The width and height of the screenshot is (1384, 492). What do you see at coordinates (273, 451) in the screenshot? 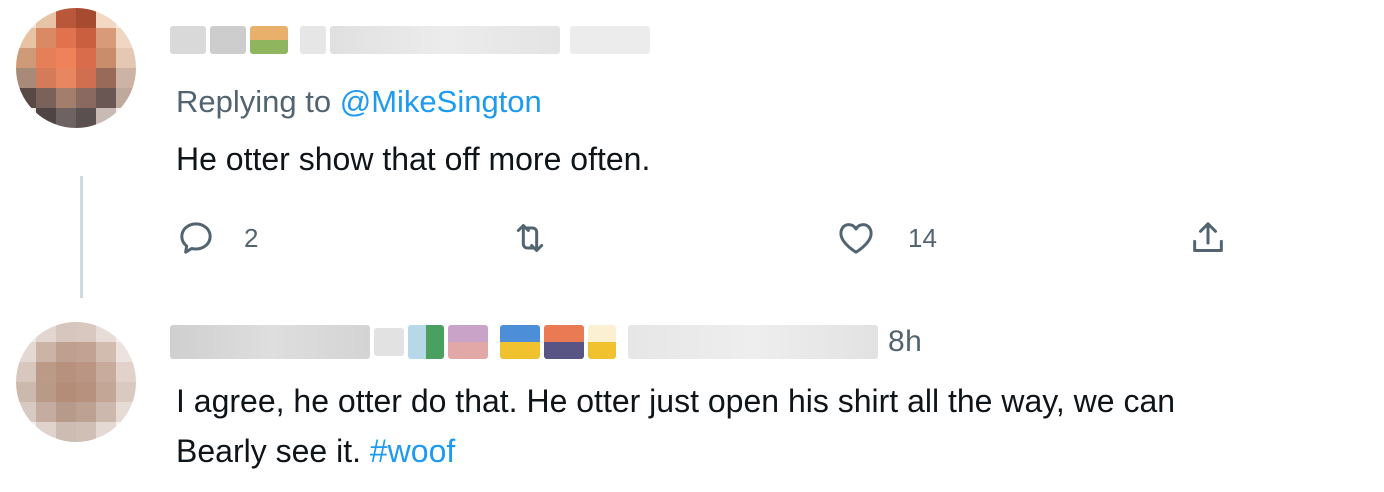
I see `tweet-text-segment: Bearly see it.` at bounding box center [273, 451].